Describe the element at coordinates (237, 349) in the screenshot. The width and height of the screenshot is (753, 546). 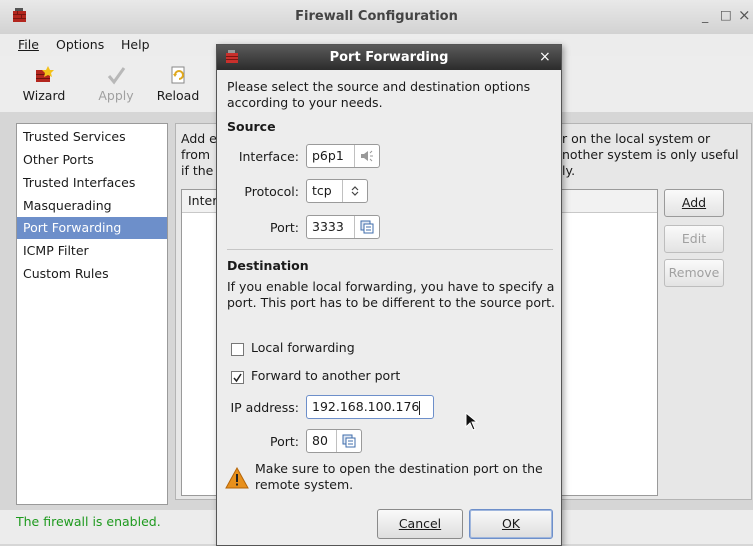
I see `local-forwarding-checkbox` at that location.